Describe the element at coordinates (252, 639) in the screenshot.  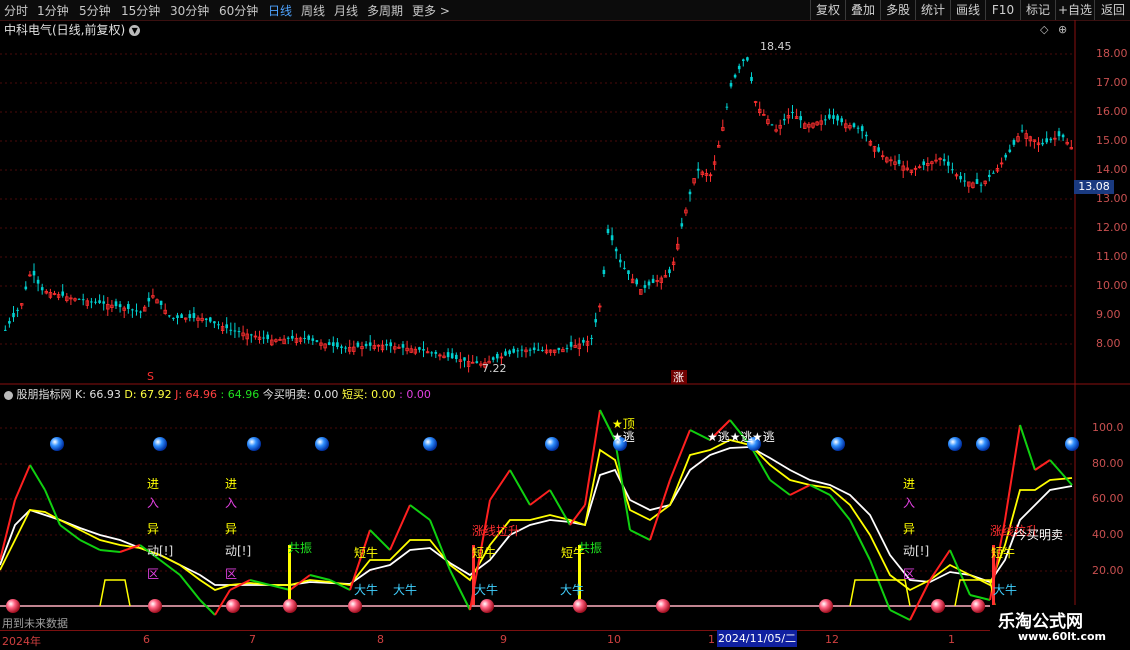
I see `date-label: 7` at that location.